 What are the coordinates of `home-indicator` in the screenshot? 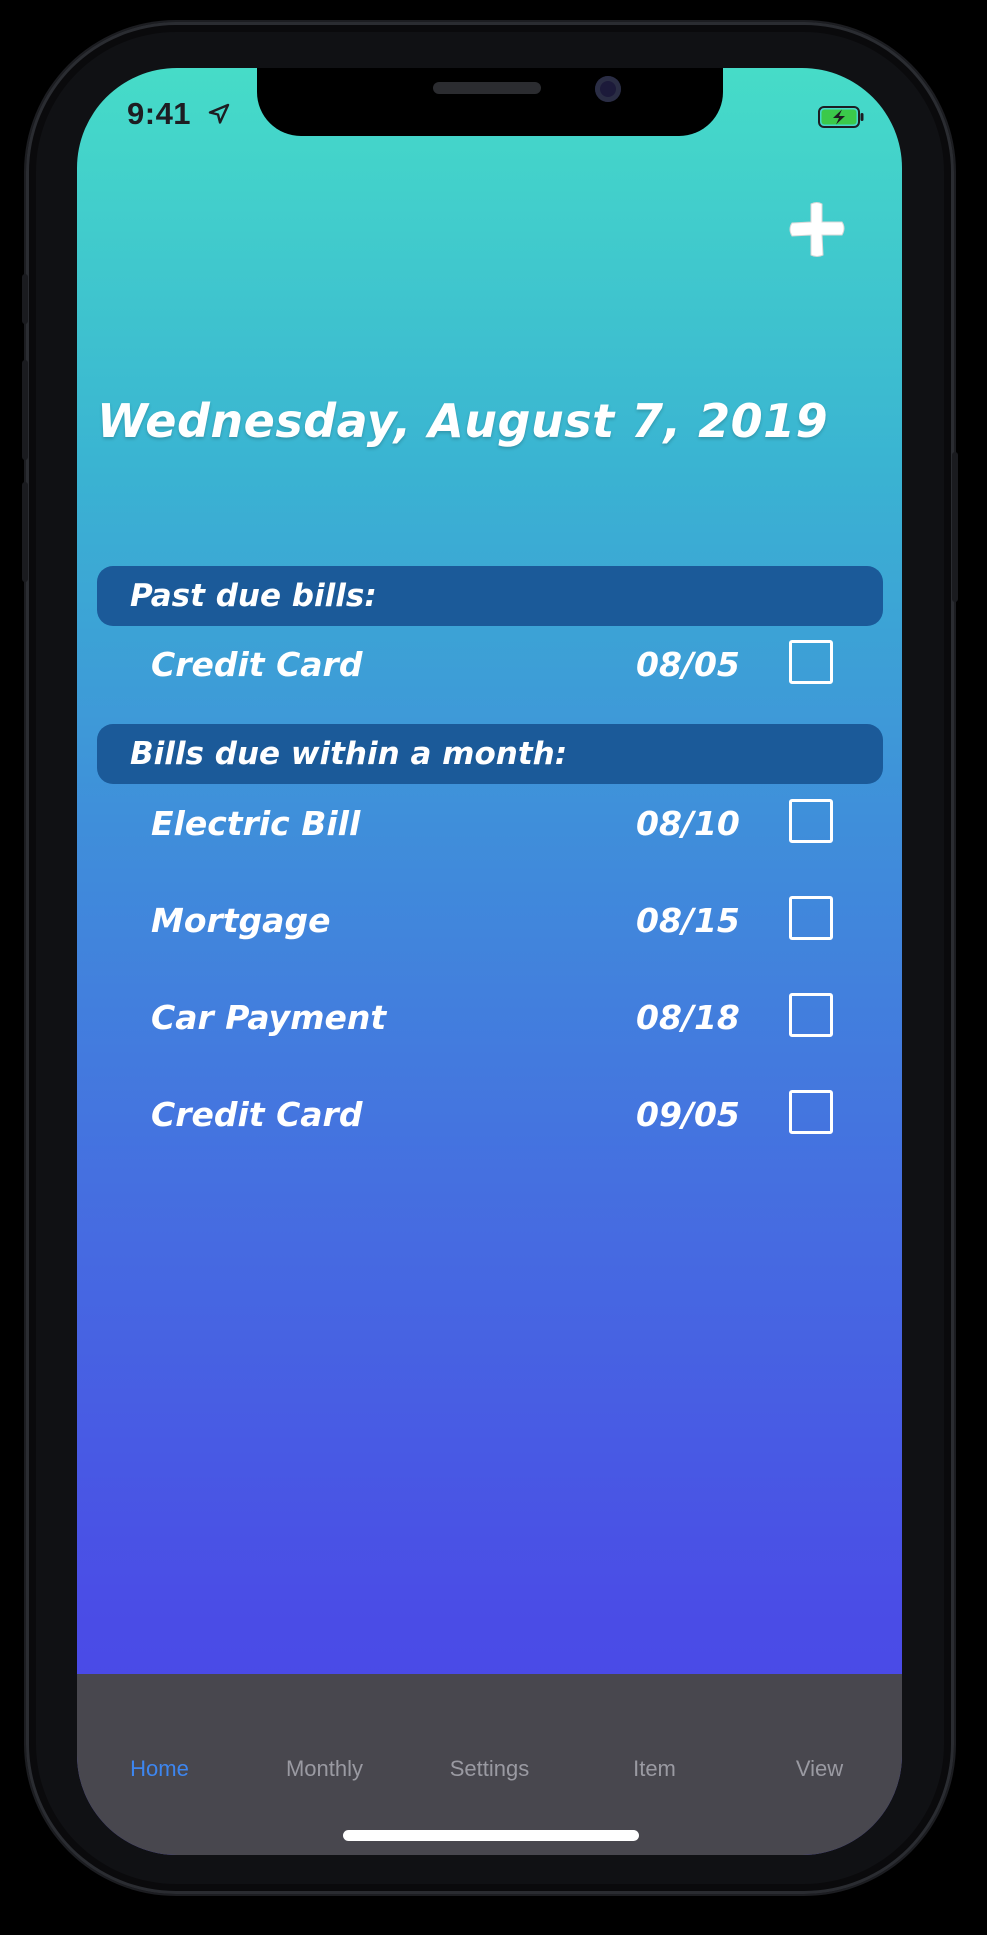 It's located at (491, 1835).